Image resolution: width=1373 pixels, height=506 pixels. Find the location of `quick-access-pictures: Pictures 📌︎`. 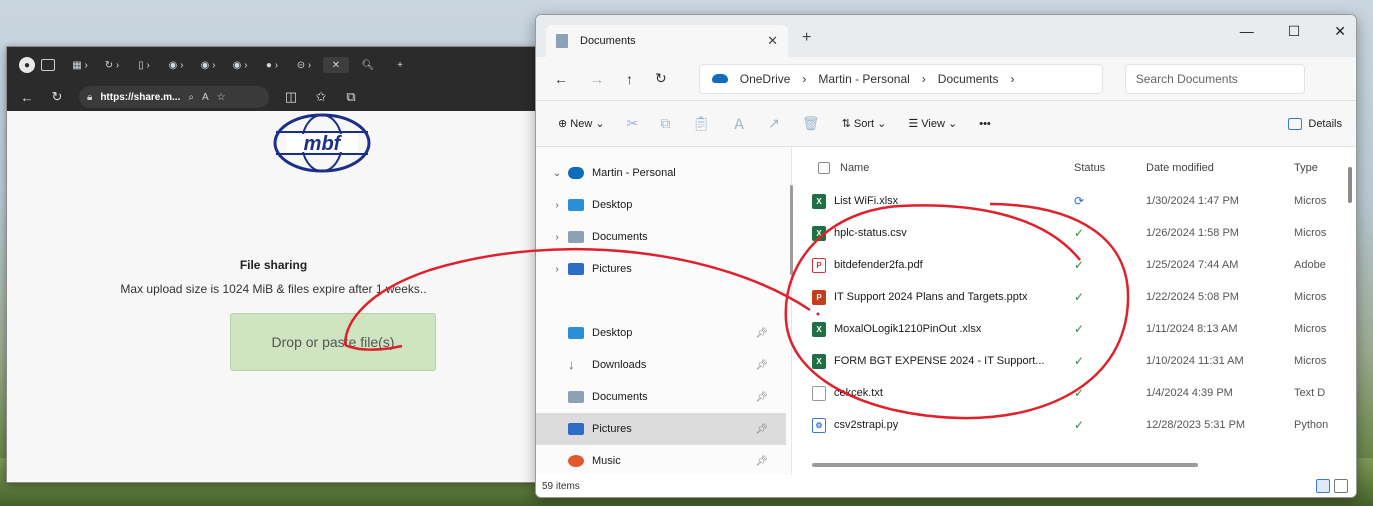

quick-access-pictures: Pictures 📌︎ is located at coordinates (661, 429).